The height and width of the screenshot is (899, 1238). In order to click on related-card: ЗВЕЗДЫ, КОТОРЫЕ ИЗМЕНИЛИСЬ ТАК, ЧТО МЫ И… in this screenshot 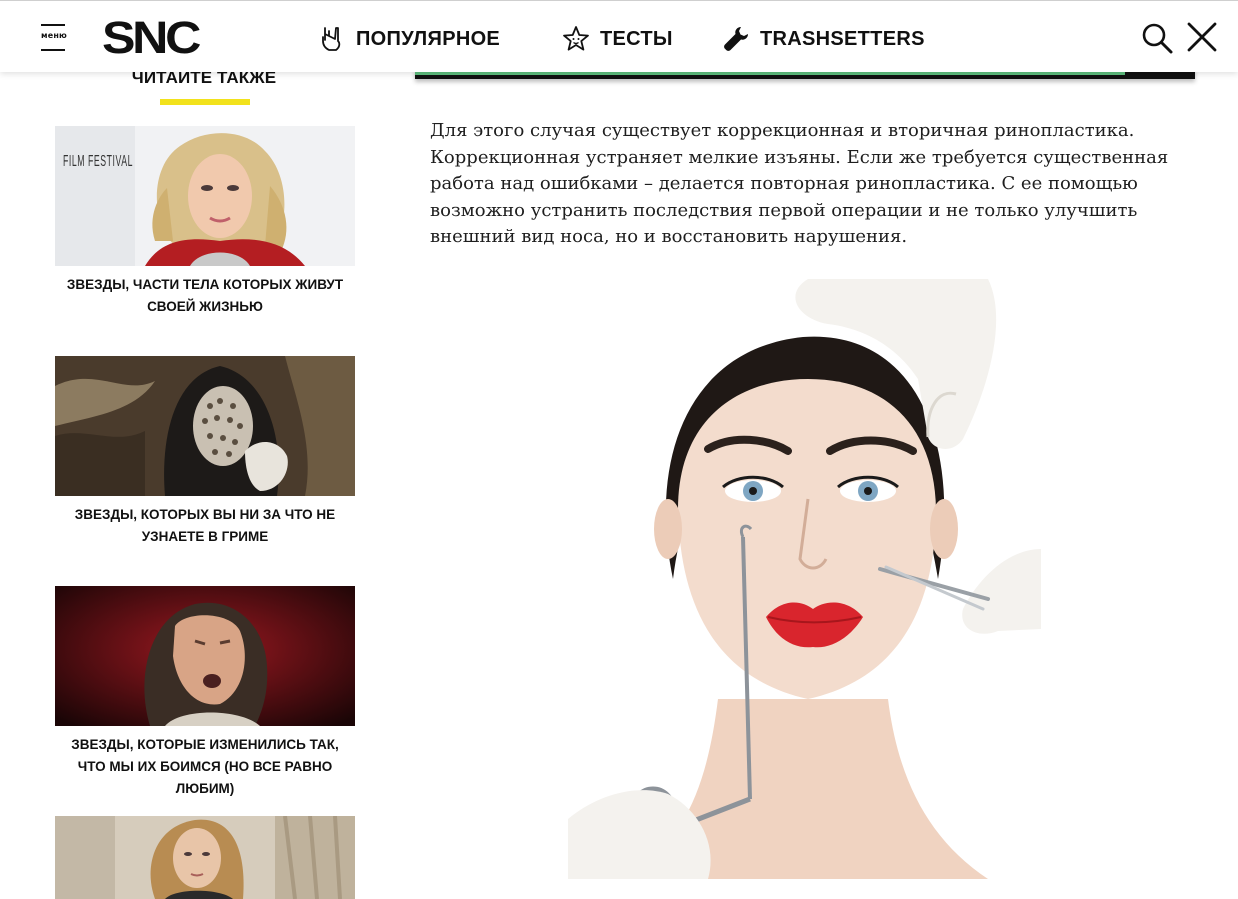, I will do `click(205, 693)`.